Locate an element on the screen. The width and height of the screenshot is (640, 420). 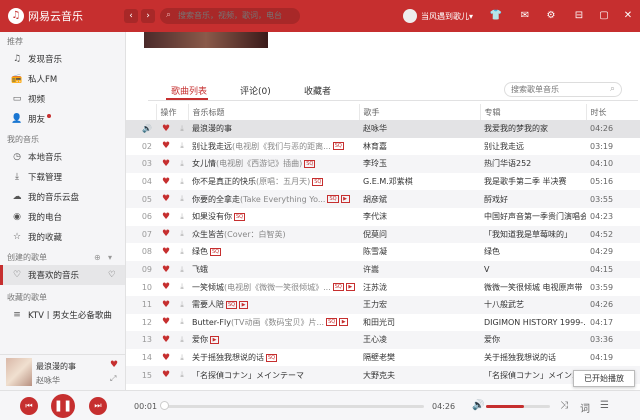
song-title-cell: 如果没有你 SQ is located at coordinates (273, 216).